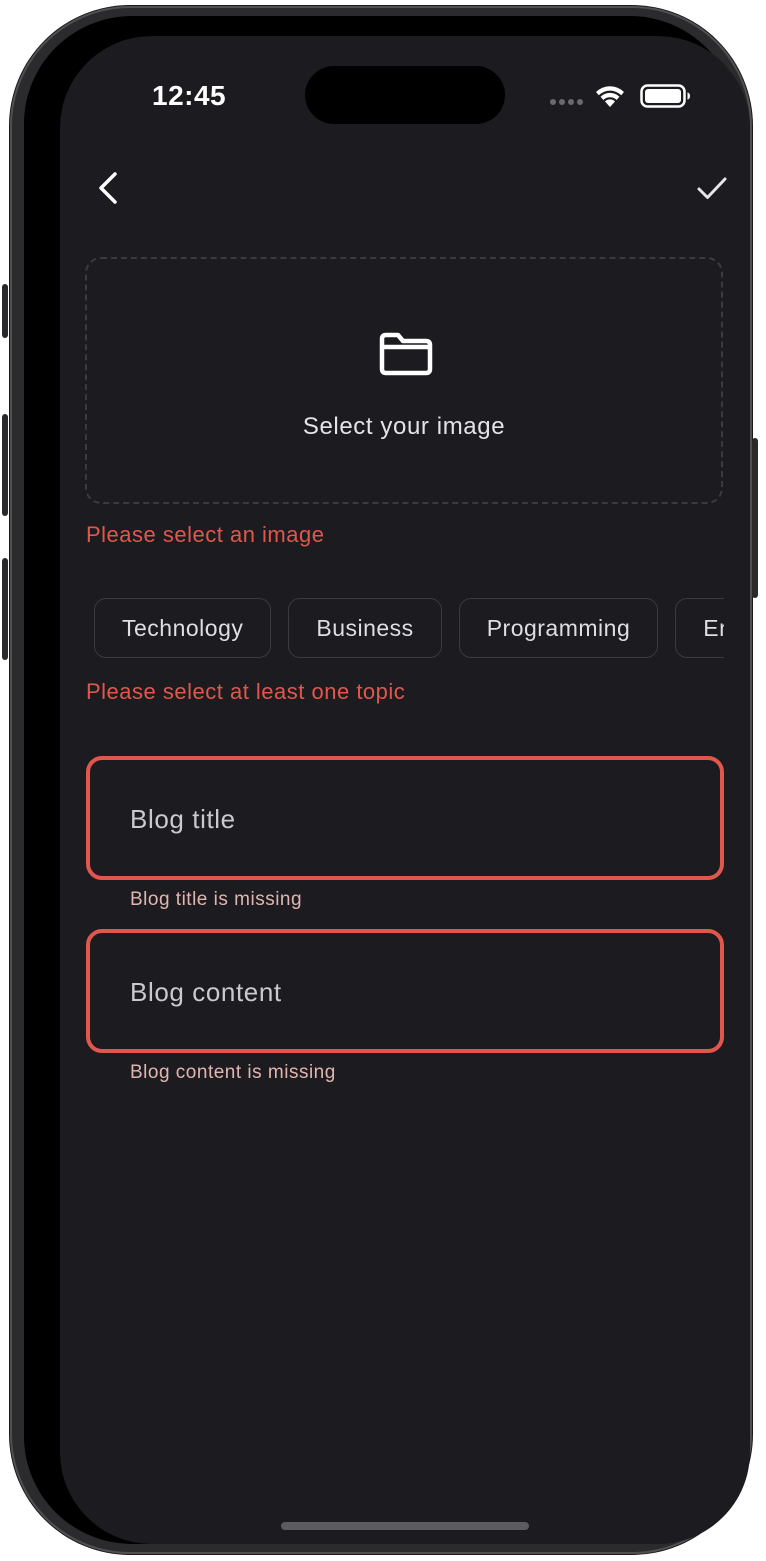 This screenshot has width=766, height=1561. What do you see at coordinates (183, 819) in the screenshot?
I see `blog-title-placeholder: Blog title` at bounding box center [183, 819].